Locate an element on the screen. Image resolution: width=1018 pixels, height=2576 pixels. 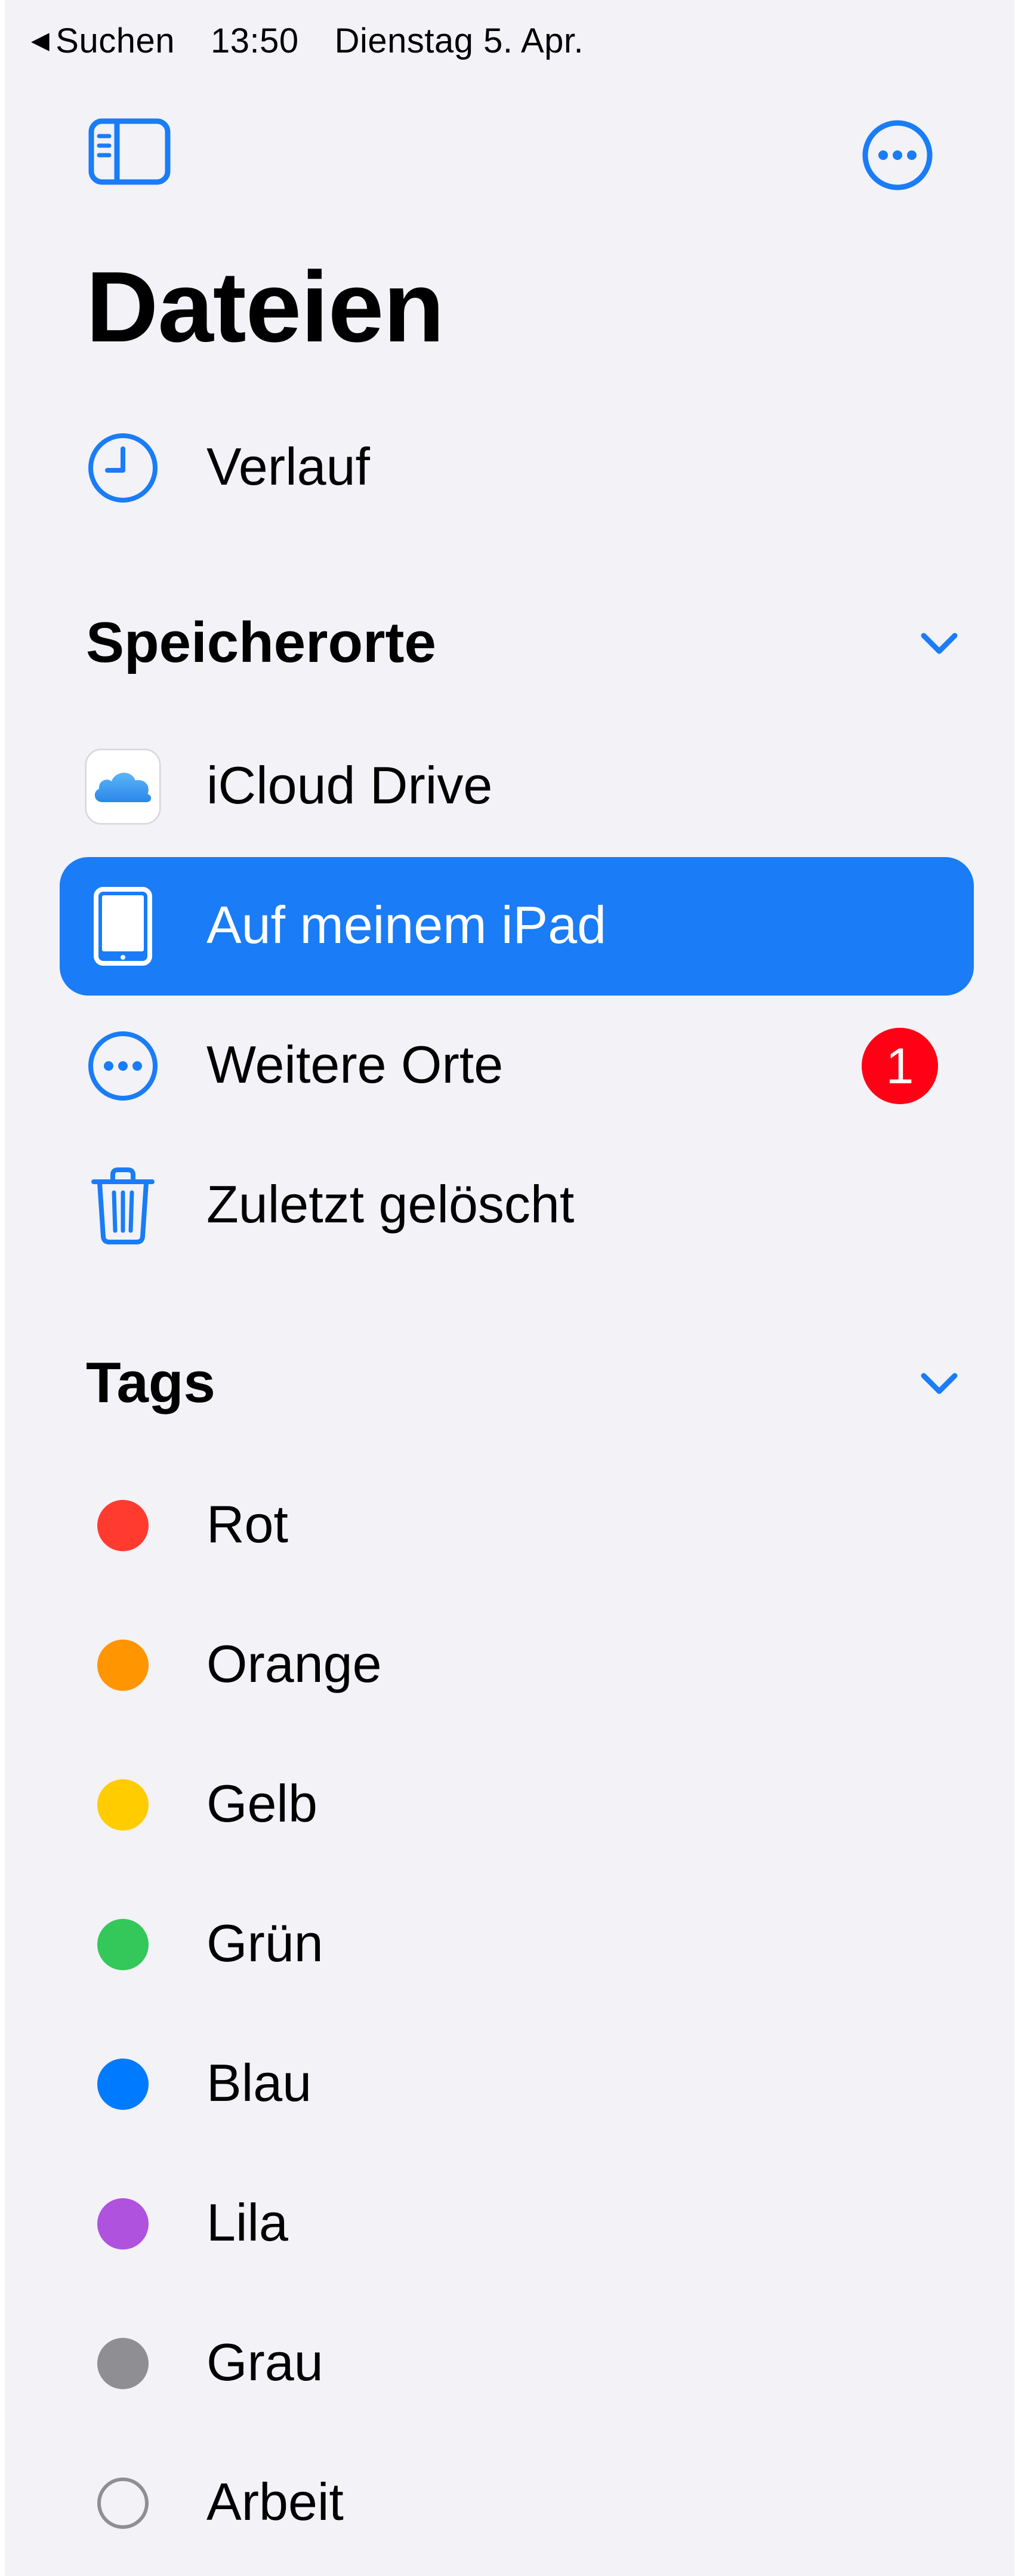
purple-dot-icon is located at coordinates (123, 2224).